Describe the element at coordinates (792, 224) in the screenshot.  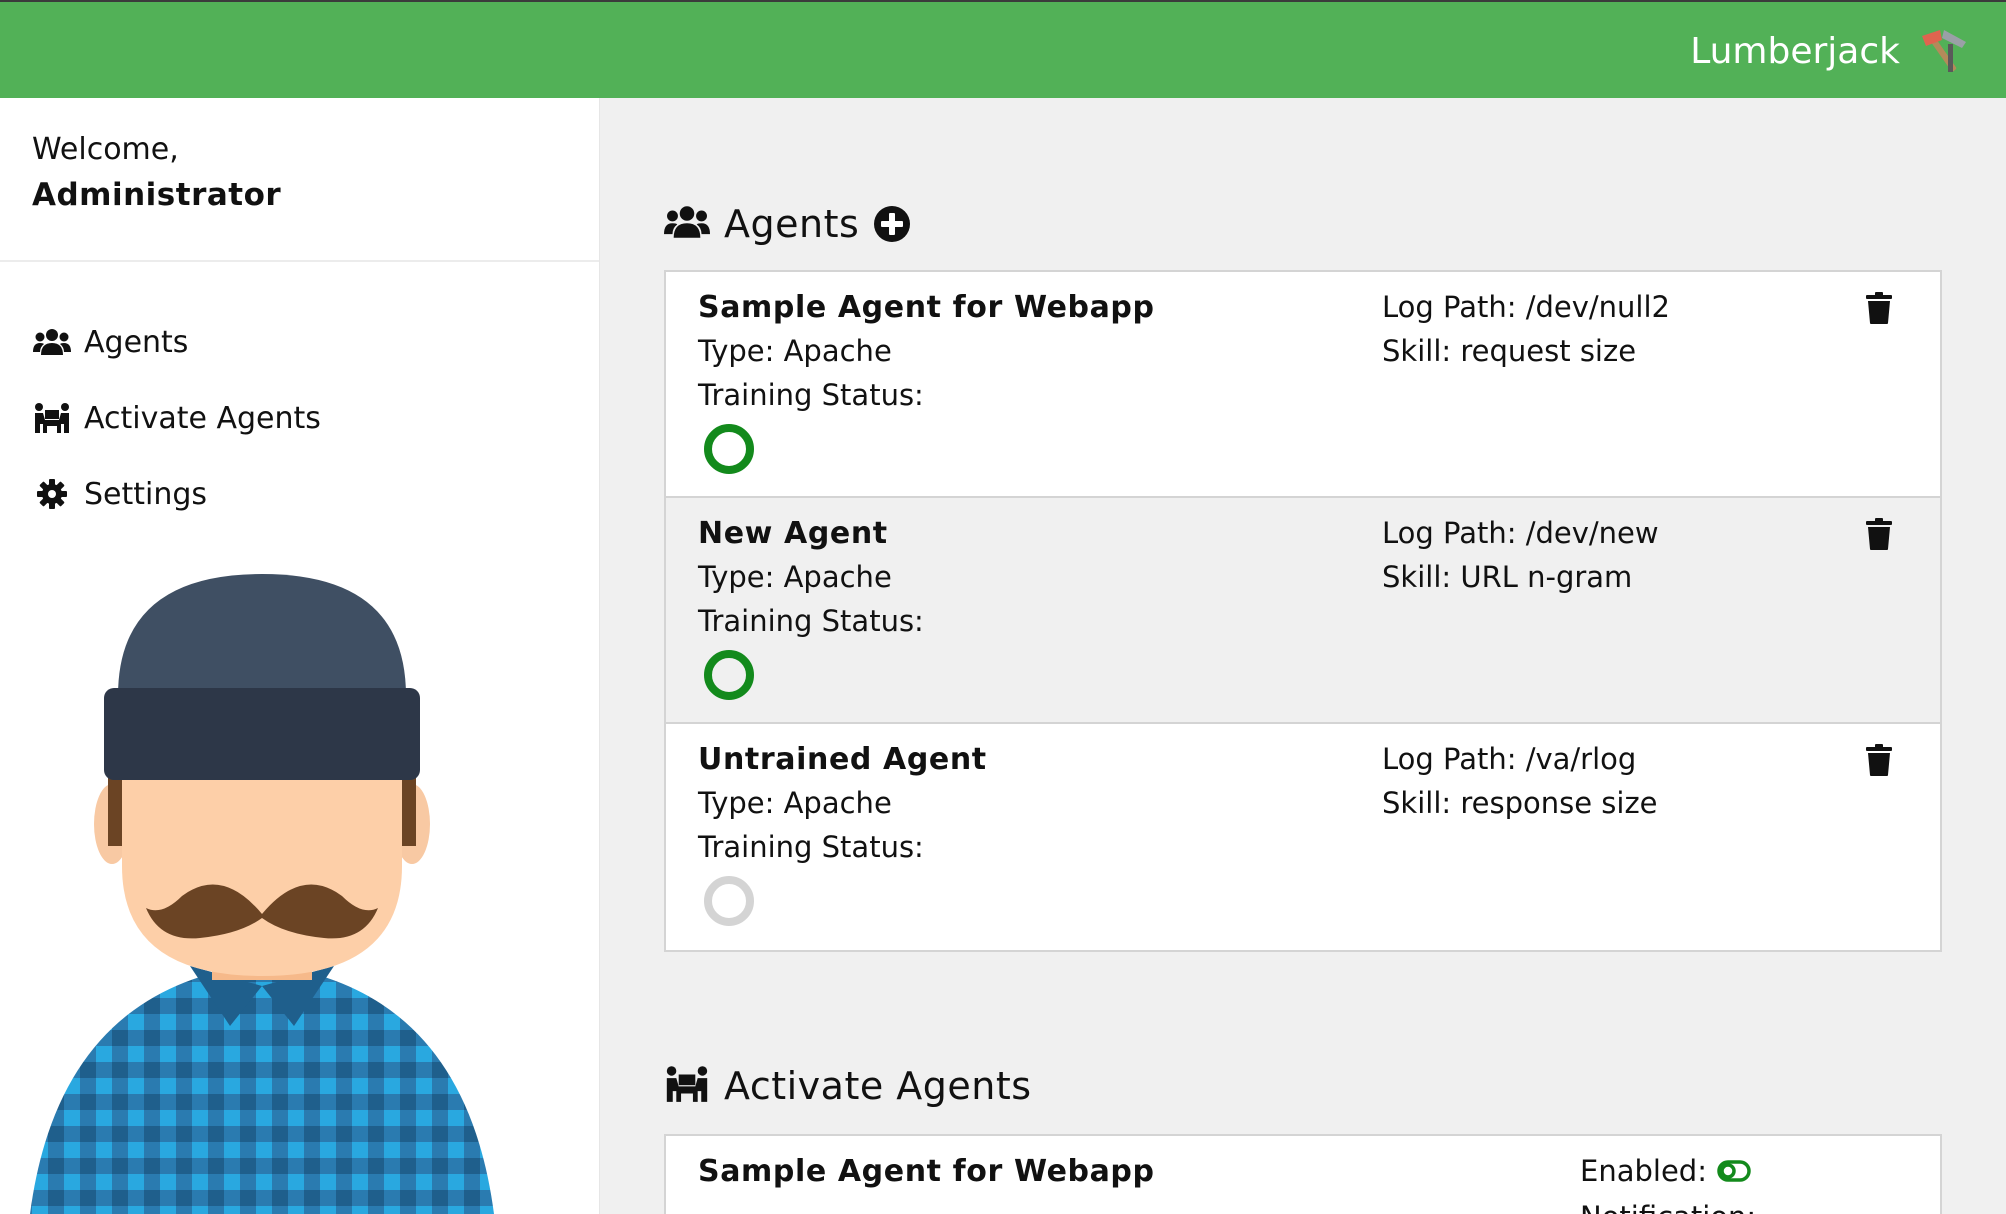
I see `agents-section-title: Agents` at that location.